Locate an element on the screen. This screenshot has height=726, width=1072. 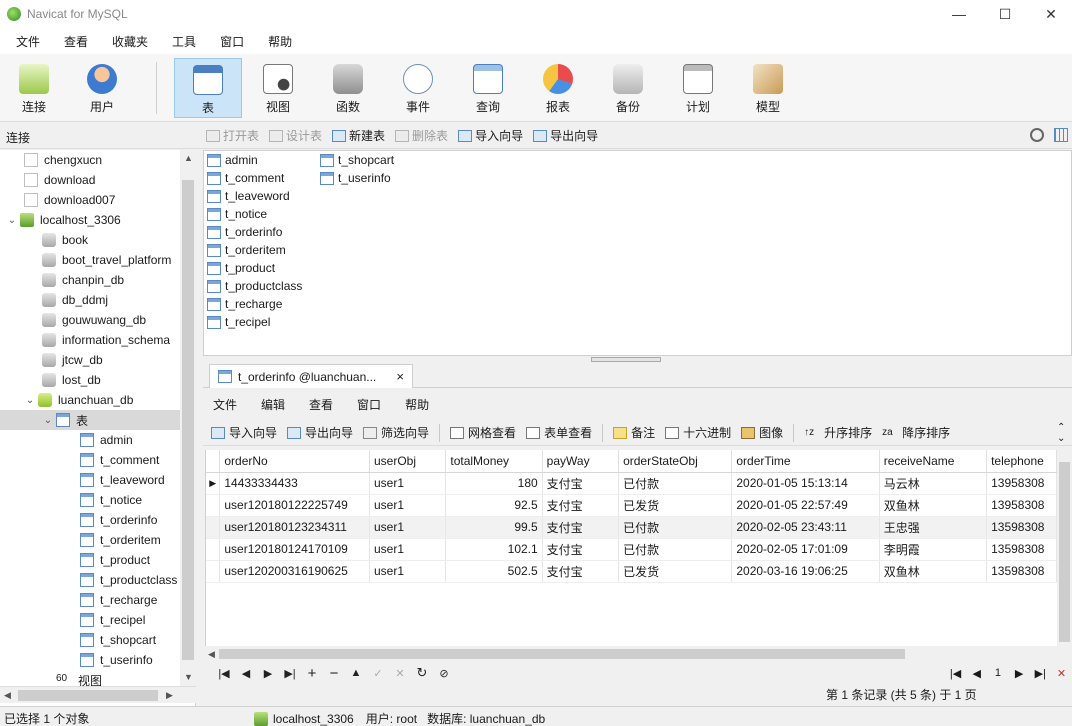
tree-horizontal-scrollbar: ◀ ▶ is located at coordinates (98, 694).